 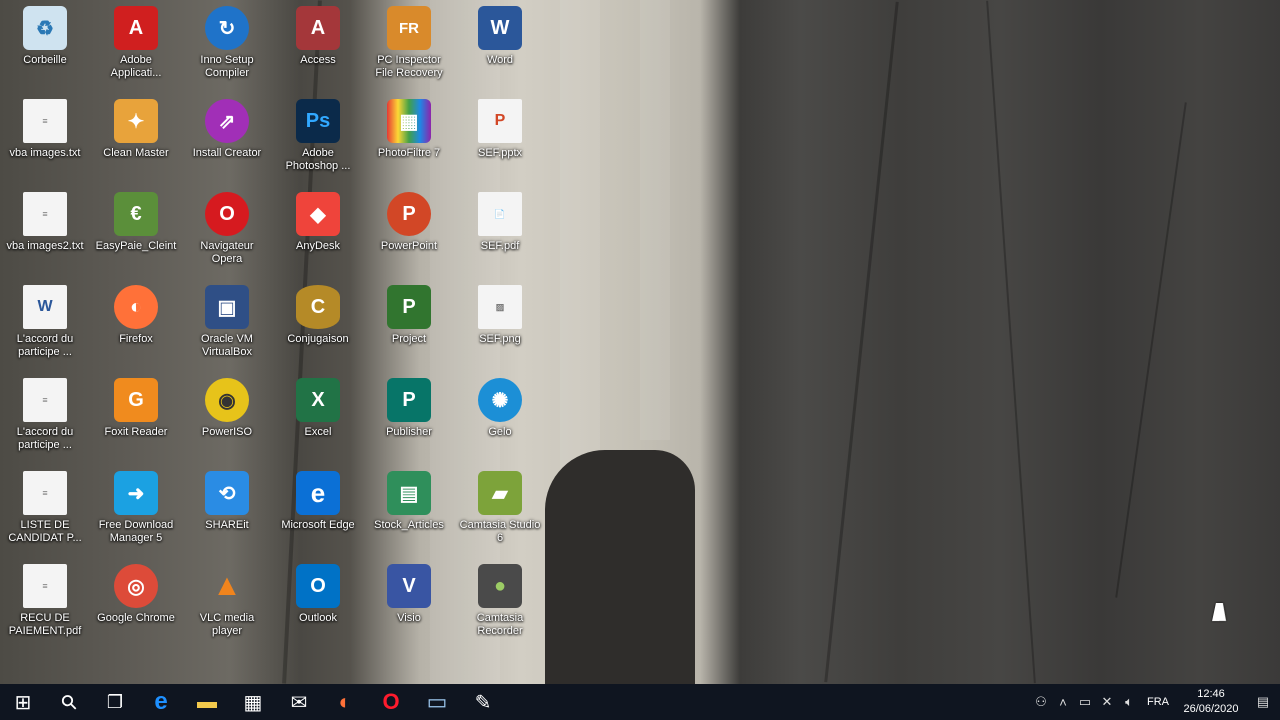 I want to click on taskbar-explorer: ▬, so click(x=207, y=702).